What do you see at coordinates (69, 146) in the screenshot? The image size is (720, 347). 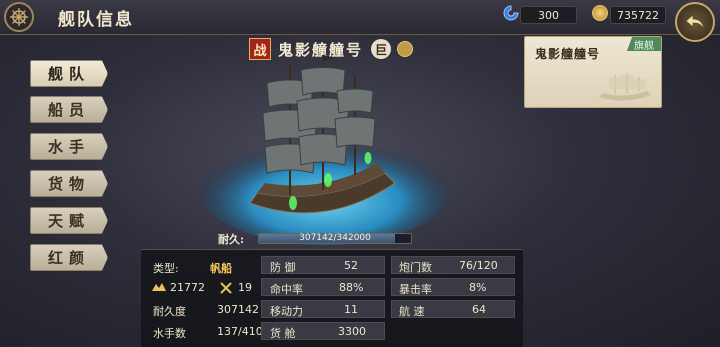 I see `menu-sailors: 水手` at bounding box center [69, 146].